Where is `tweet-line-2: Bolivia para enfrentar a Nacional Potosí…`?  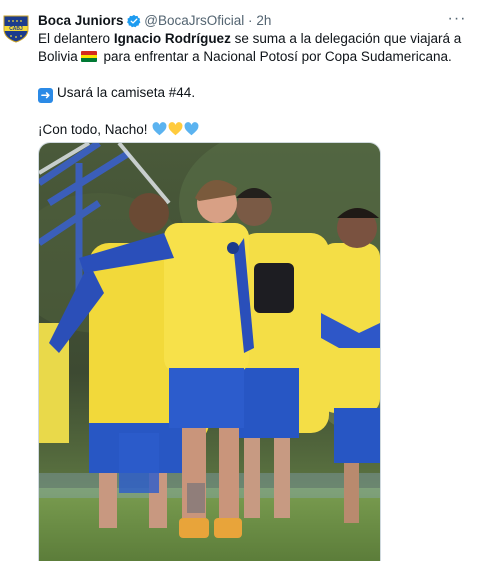 tweet-line-2: Bolivia para enfrentar a Nacional Potosí… is located at coordinates (250, 57).